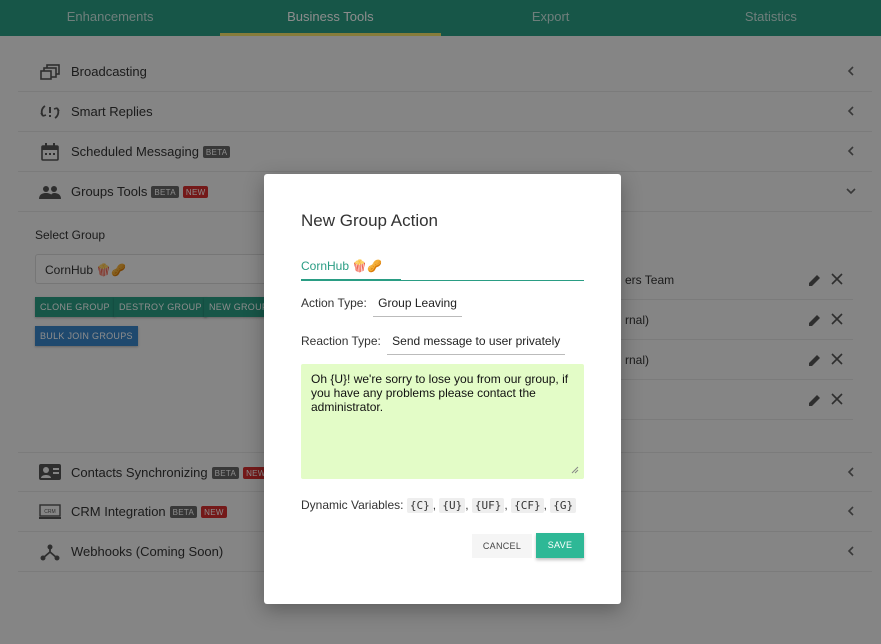 Image resolution: width=881 pixels, height=644 pixels. What do you see at coordinates (417, 306) in the screenshot?
I see `action-type-select: Group Leaving` at bounding box center [417, 306].